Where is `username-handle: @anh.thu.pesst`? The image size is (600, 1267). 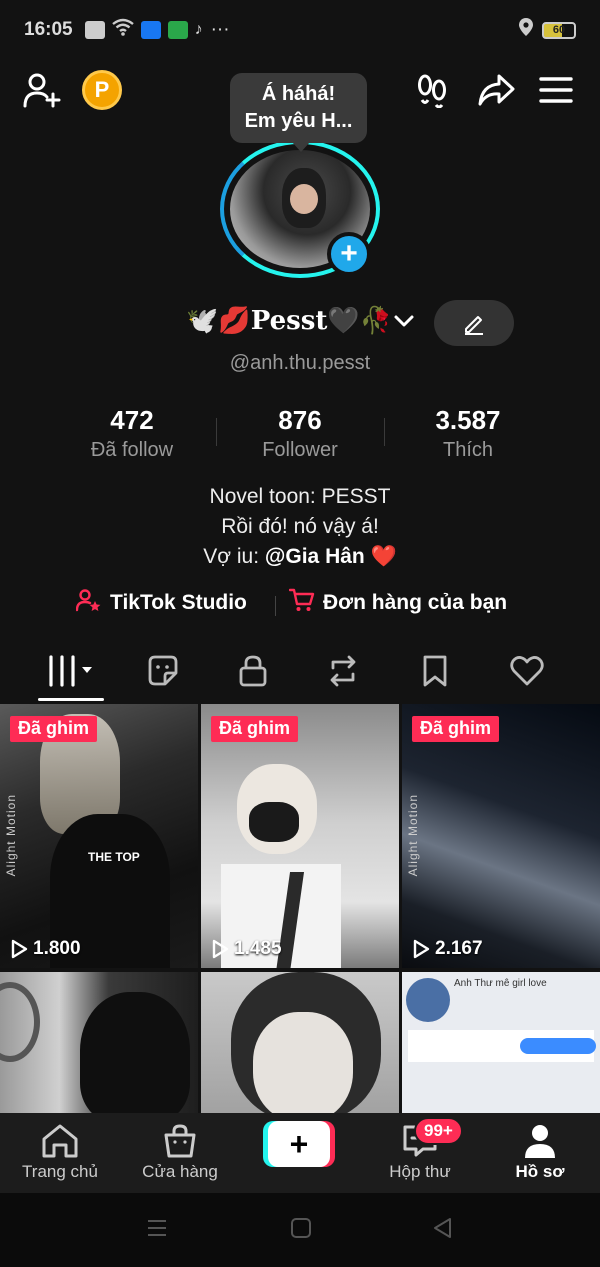
username-handle: @anh.thu.pesst is located at coordinates (300, 363).